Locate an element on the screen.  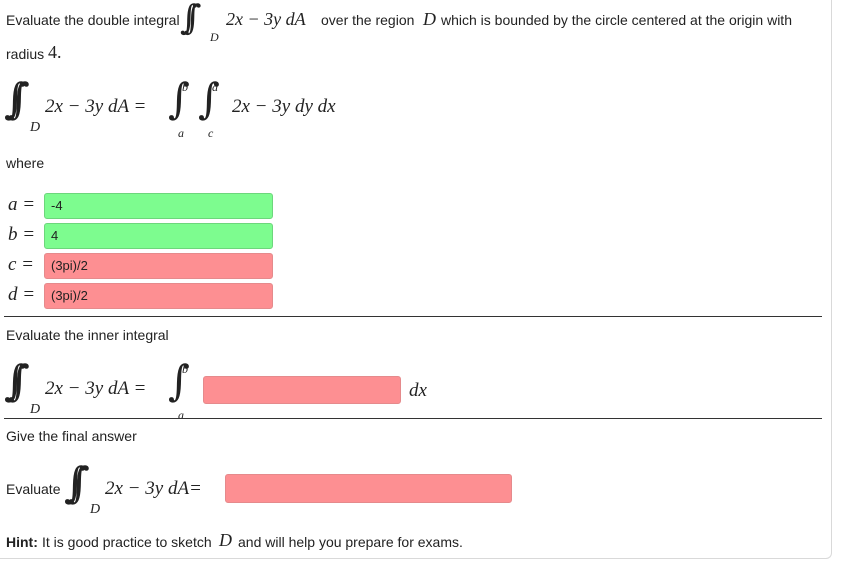
hint-region: D is located at coordinates (225, 540).